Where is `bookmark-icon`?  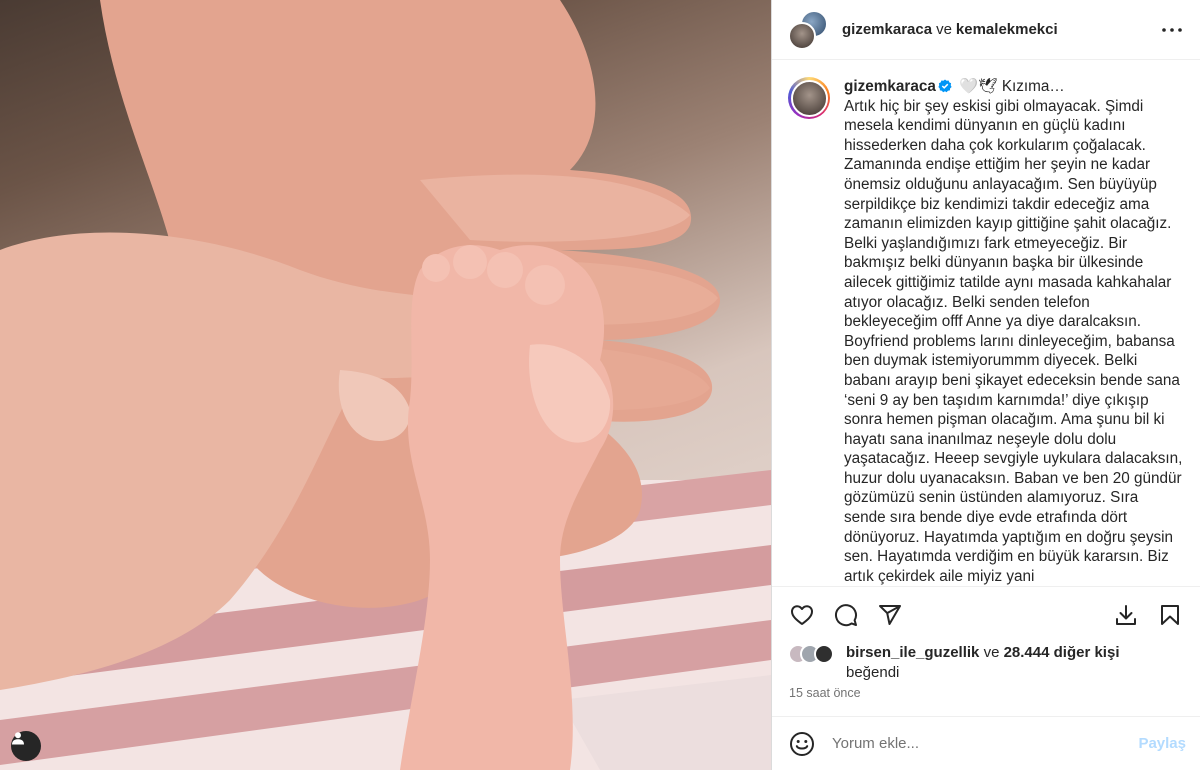 bookmark-icon is located at coordinates (1170, 614).